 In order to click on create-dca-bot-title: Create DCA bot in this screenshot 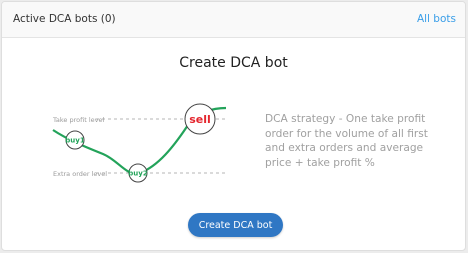, I will do `click(233, 63)`.